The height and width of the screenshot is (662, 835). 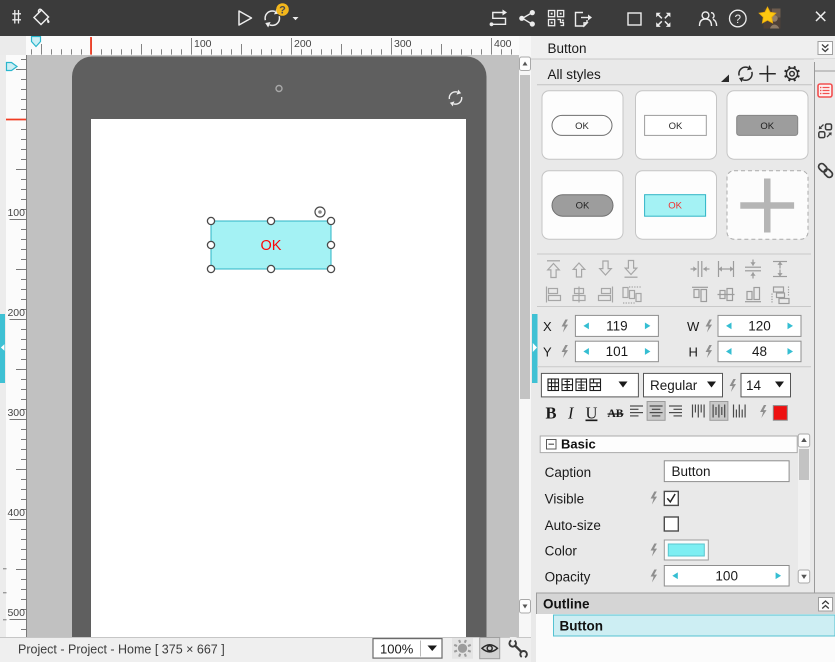 I want to click on svg-text: Y, so click(x=547, y=352).